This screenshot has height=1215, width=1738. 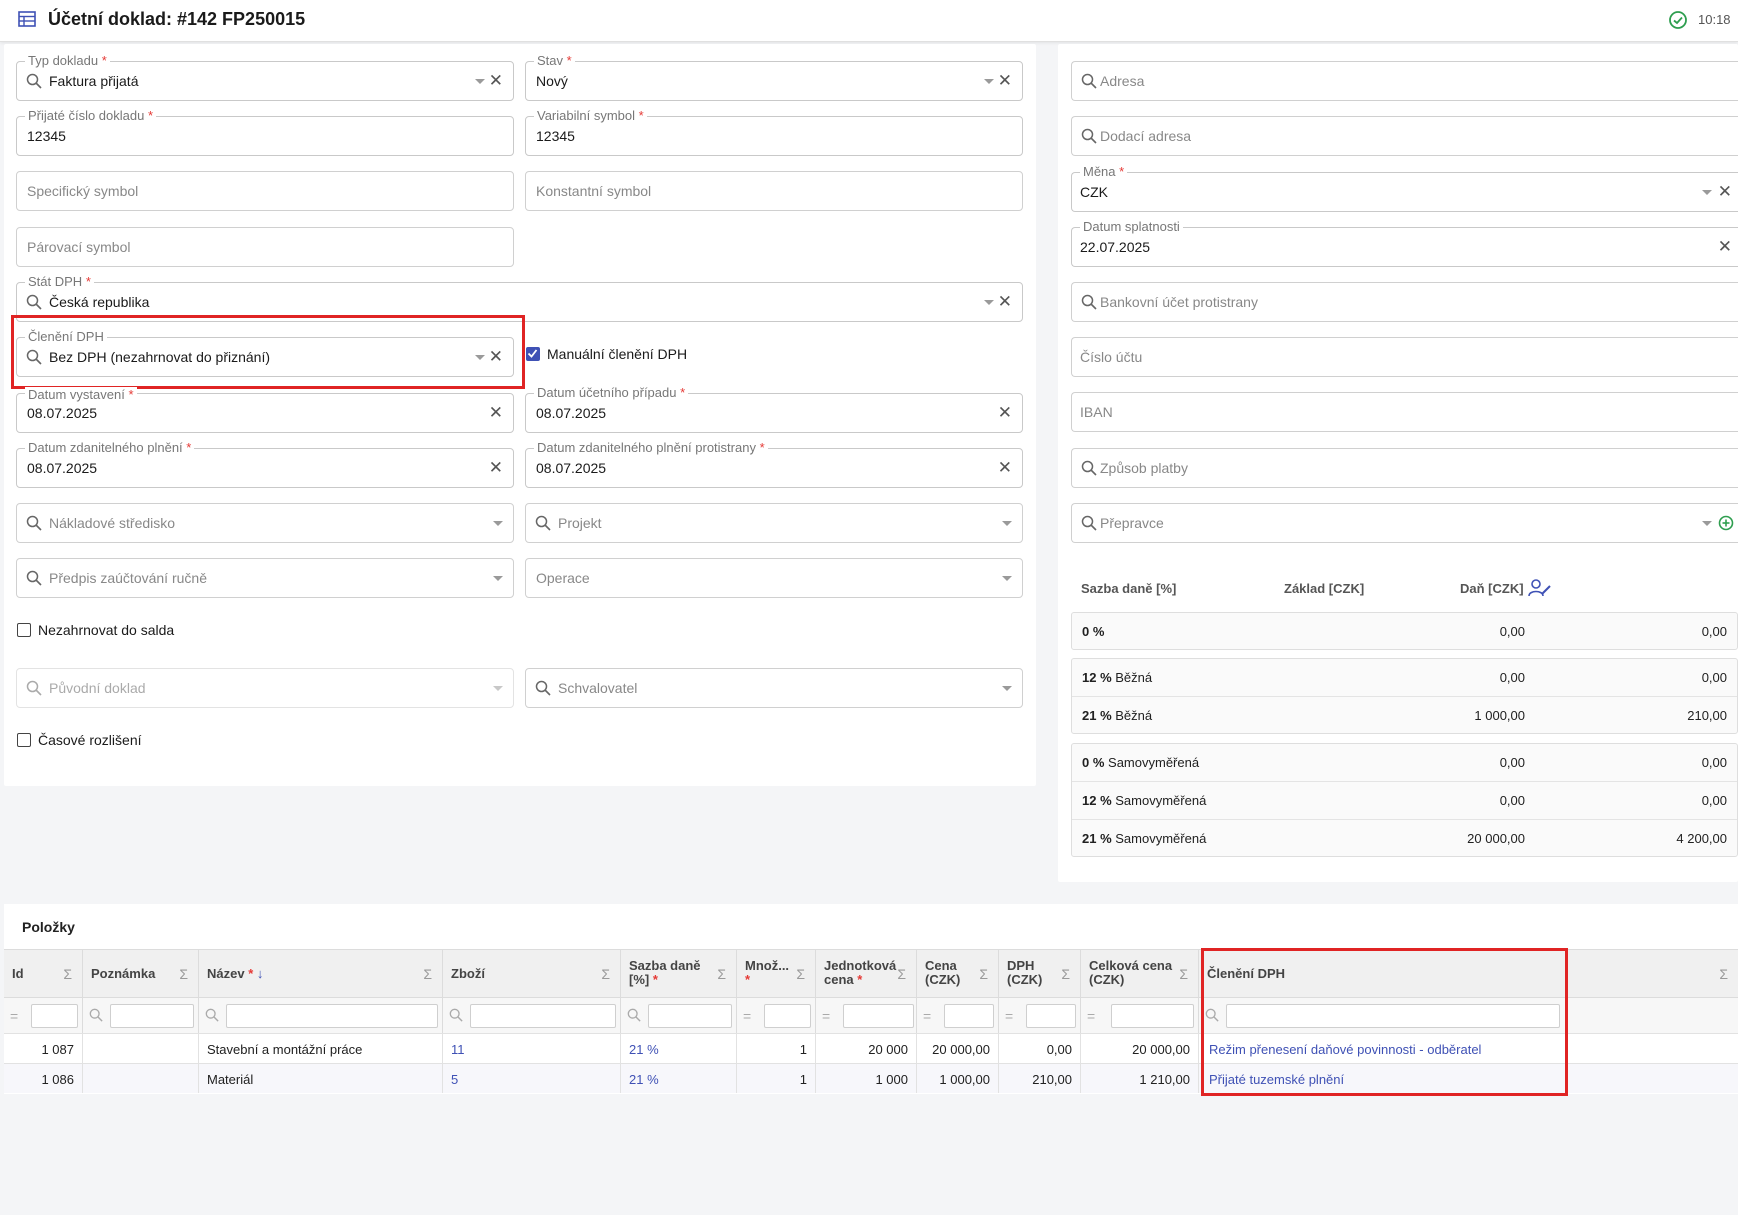 I want to click on predpis-zauctovani-field: Předpis zaúčtování ručně, so click(x=265, y=578).